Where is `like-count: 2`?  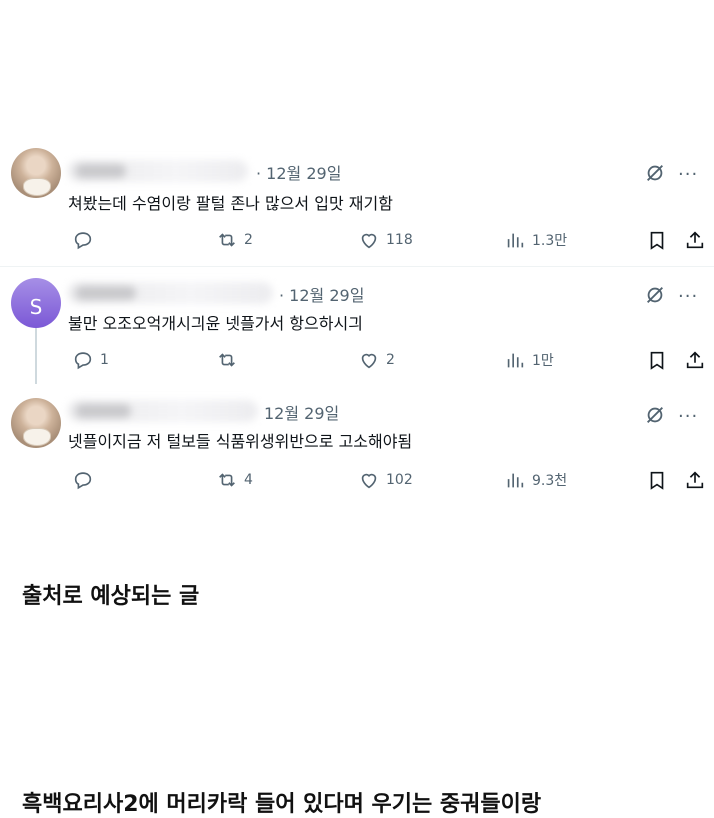 like-count: 2 is located at coordinates (390, 360).